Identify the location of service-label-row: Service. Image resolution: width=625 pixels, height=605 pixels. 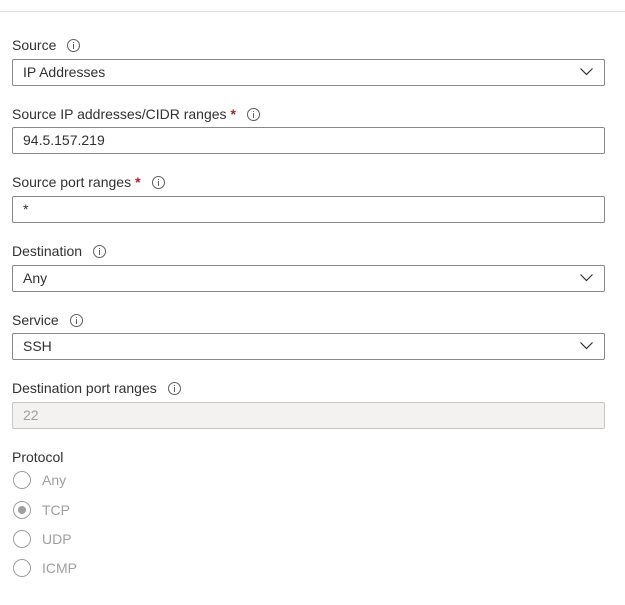
(47, 320).